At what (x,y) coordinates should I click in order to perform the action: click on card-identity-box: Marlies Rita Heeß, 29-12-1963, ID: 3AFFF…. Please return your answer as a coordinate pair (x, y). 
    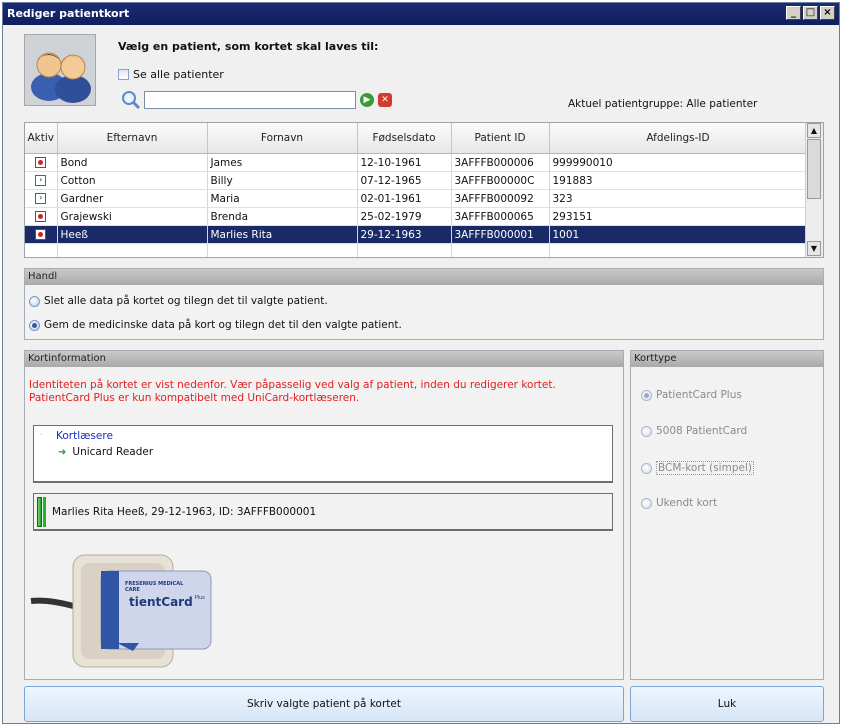
    Looking at the image, I should click on (323, 512).